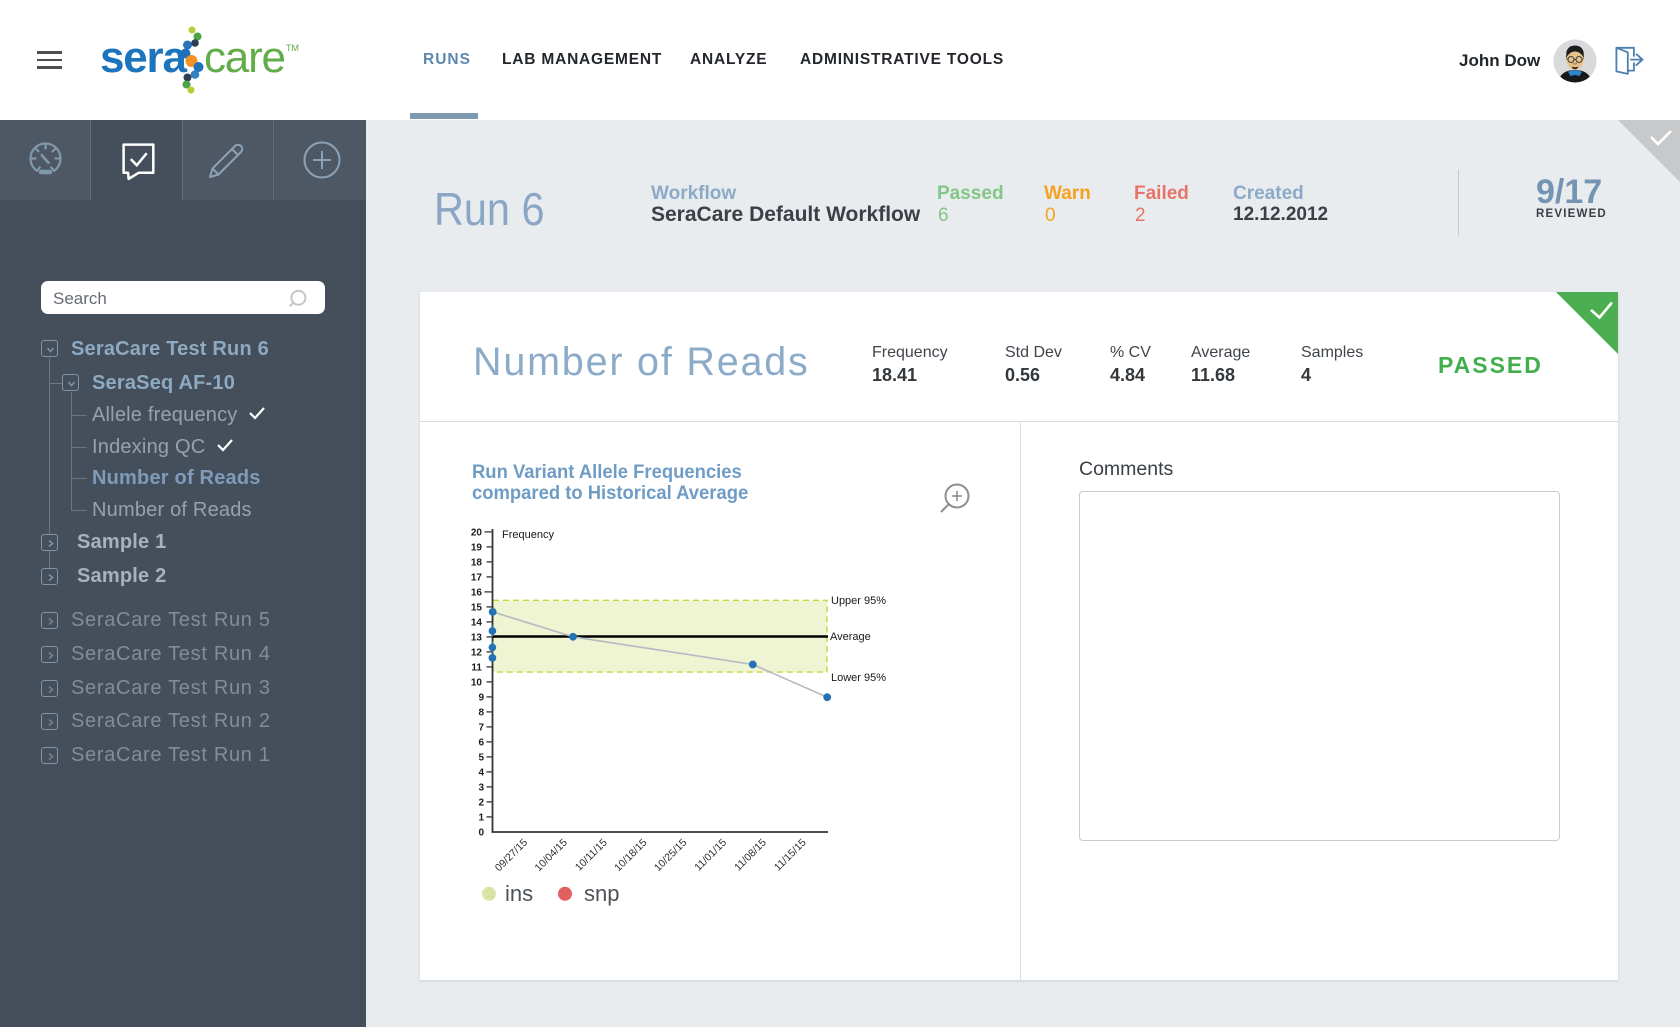  Describe the element at coordinates (143, 57) in the screenshot. I see `svg-text: sera` at that location.